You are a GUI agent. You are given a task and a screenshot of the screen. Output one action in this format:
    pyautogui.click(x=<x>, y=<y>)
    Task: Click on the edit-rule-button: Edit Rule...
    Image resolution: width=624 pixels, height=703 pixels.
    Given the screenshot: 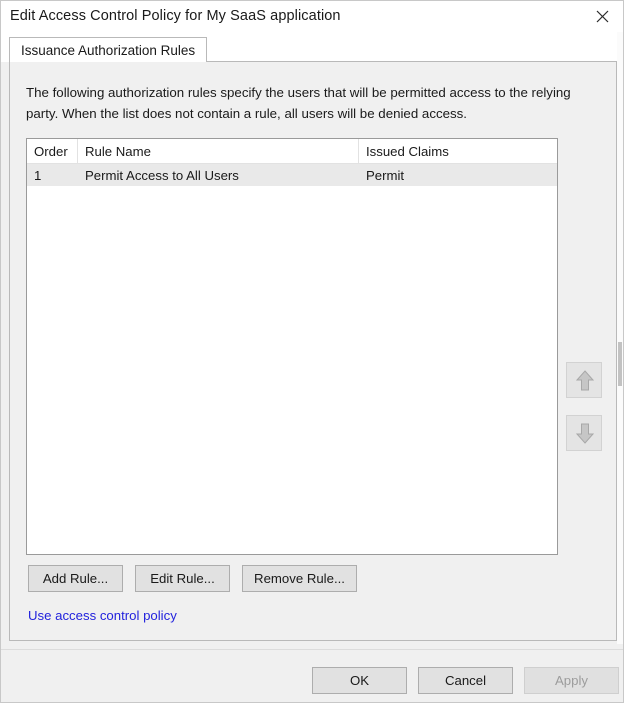 What is the action you would take?
    pyautogui.click(x=182, y=578)
    